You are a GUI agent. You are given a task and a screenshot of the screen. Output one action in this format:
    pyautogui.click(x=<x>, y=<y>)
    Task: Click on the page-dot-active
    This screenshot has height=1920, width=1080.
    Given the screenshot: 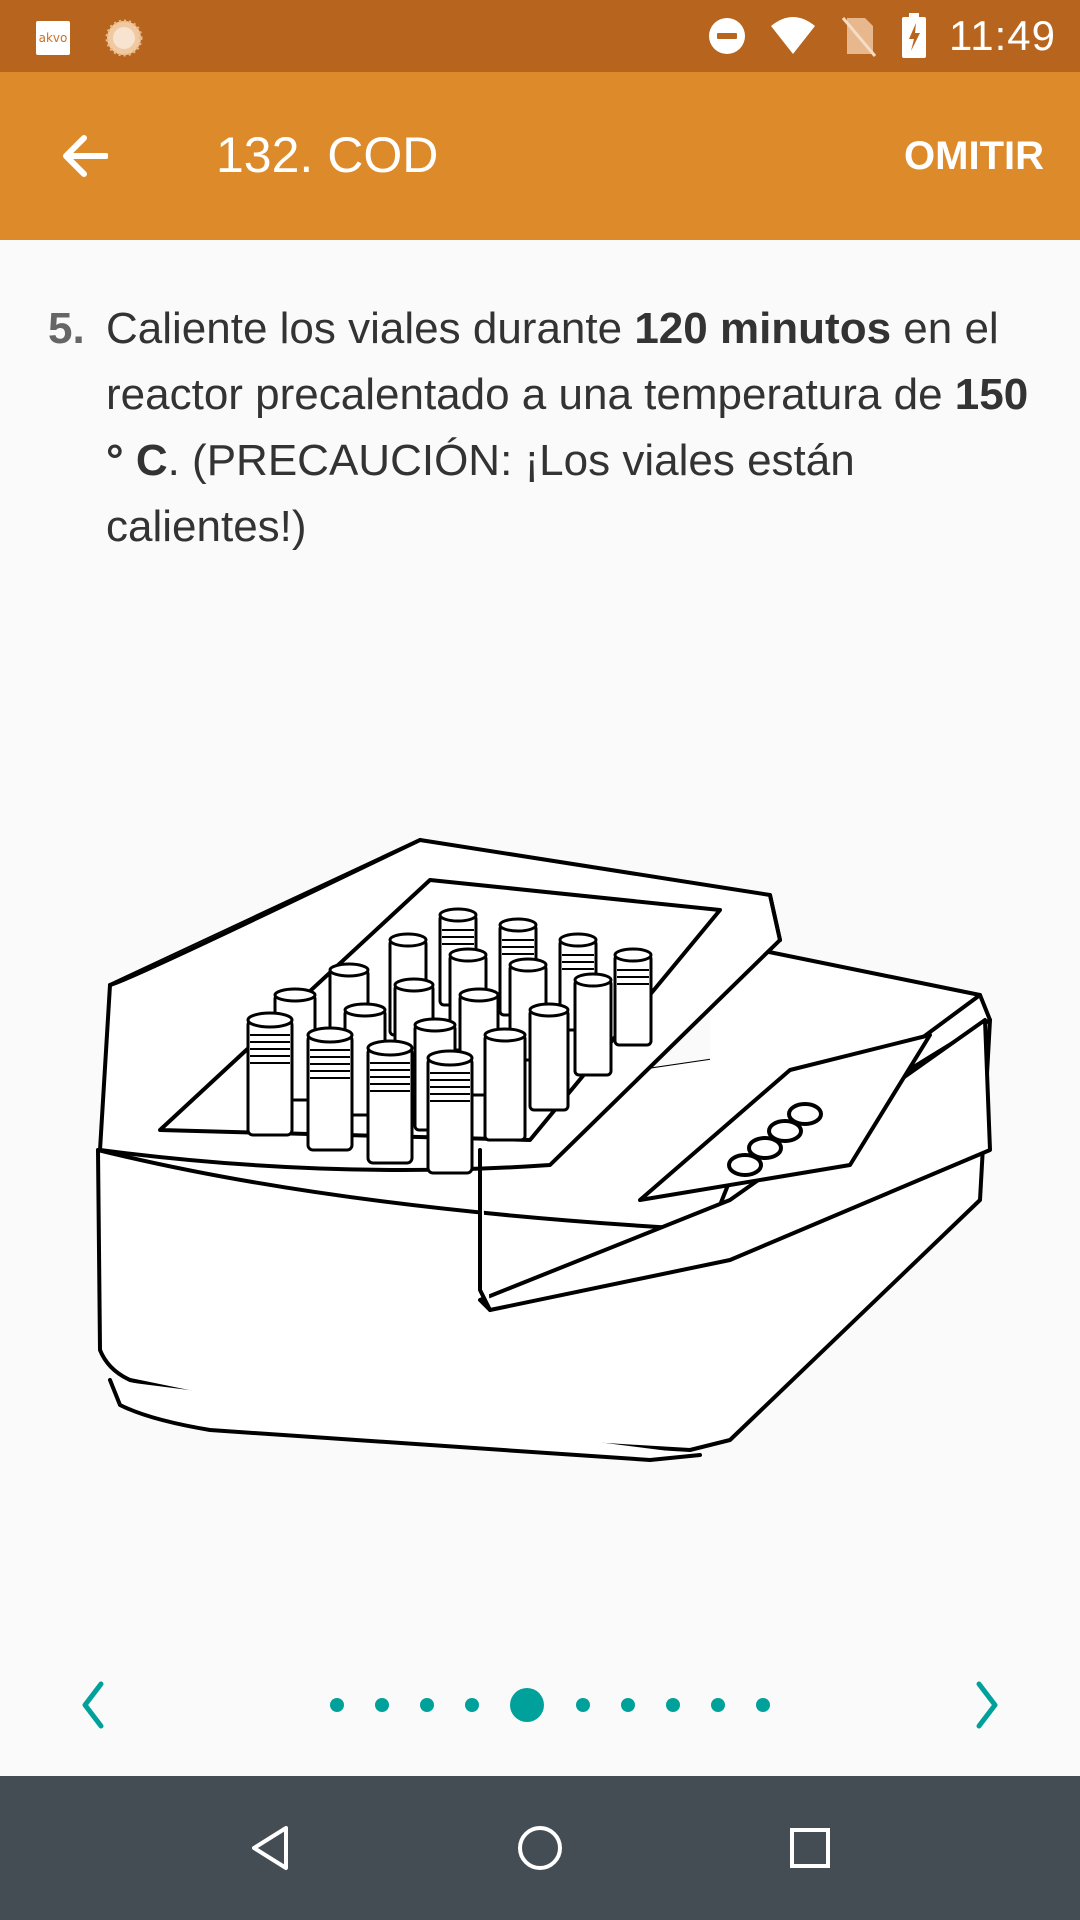 What is the action you would take?
    pyautogui.click(x=527, y=1705)
    